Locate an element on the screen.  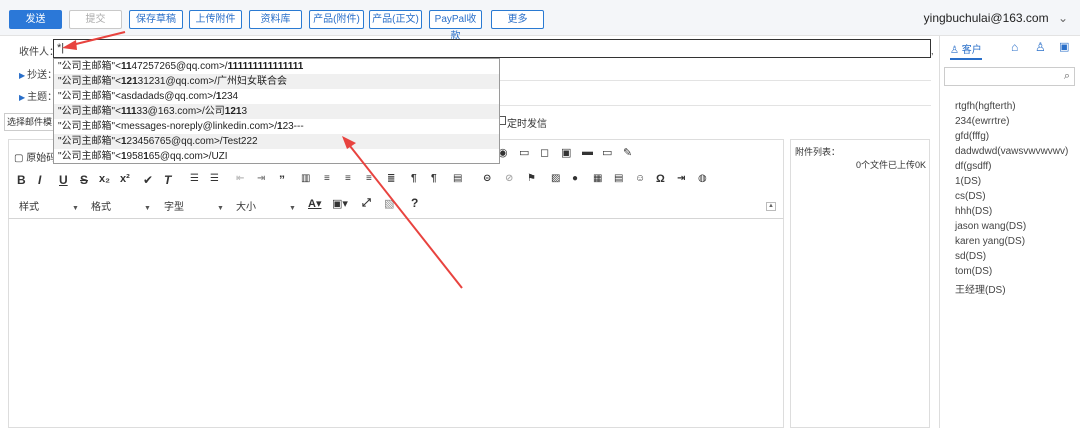
paypal-button: PayPal收款 is located at coordinates (455, 26).